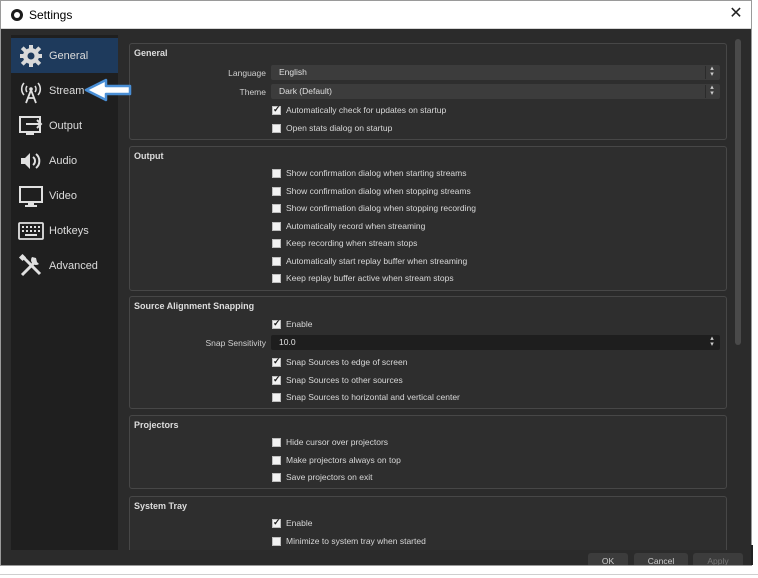 This screenshot has height=578, width=758. Describe the element at coordinates (352, 243) in the screenshot. I see `checkbox-label: Keep recording when stream stops` at that location.